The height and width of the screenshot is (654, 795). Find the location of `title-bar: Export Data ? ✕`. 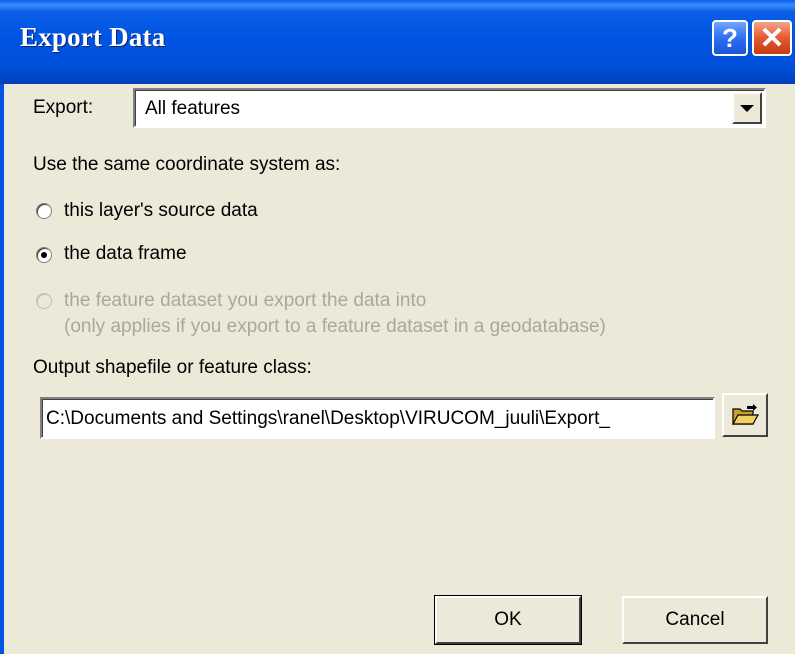

title-bar: Export Data ? ✕ is located at coordinates (397, 42).